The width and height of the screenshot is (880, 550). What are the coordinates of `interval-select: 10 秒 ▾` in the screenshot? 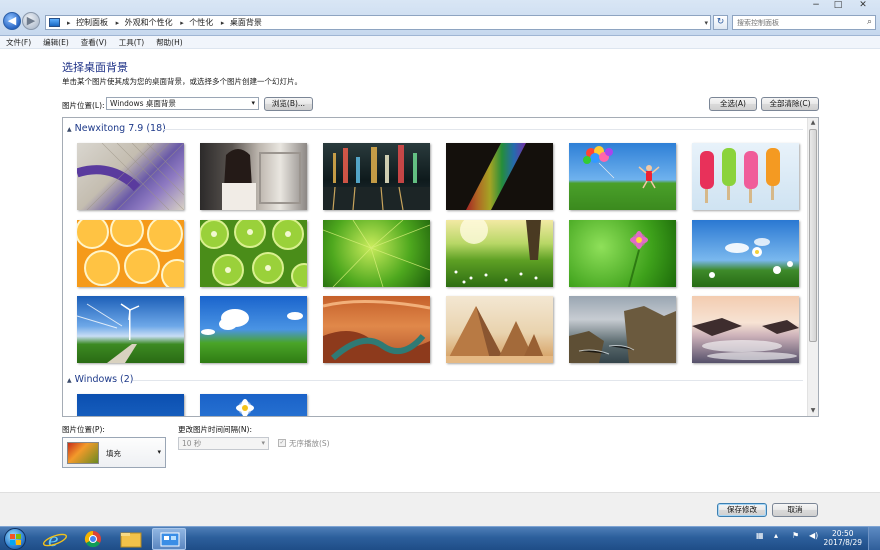 It's located at (223, 443).